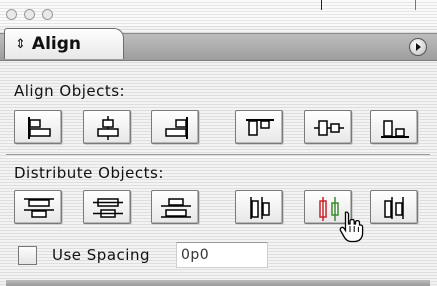  Describe the element at coordinates (89, 173) in the screenshot. I see `distribute-objects-label: Distribute Objects:` at that location.